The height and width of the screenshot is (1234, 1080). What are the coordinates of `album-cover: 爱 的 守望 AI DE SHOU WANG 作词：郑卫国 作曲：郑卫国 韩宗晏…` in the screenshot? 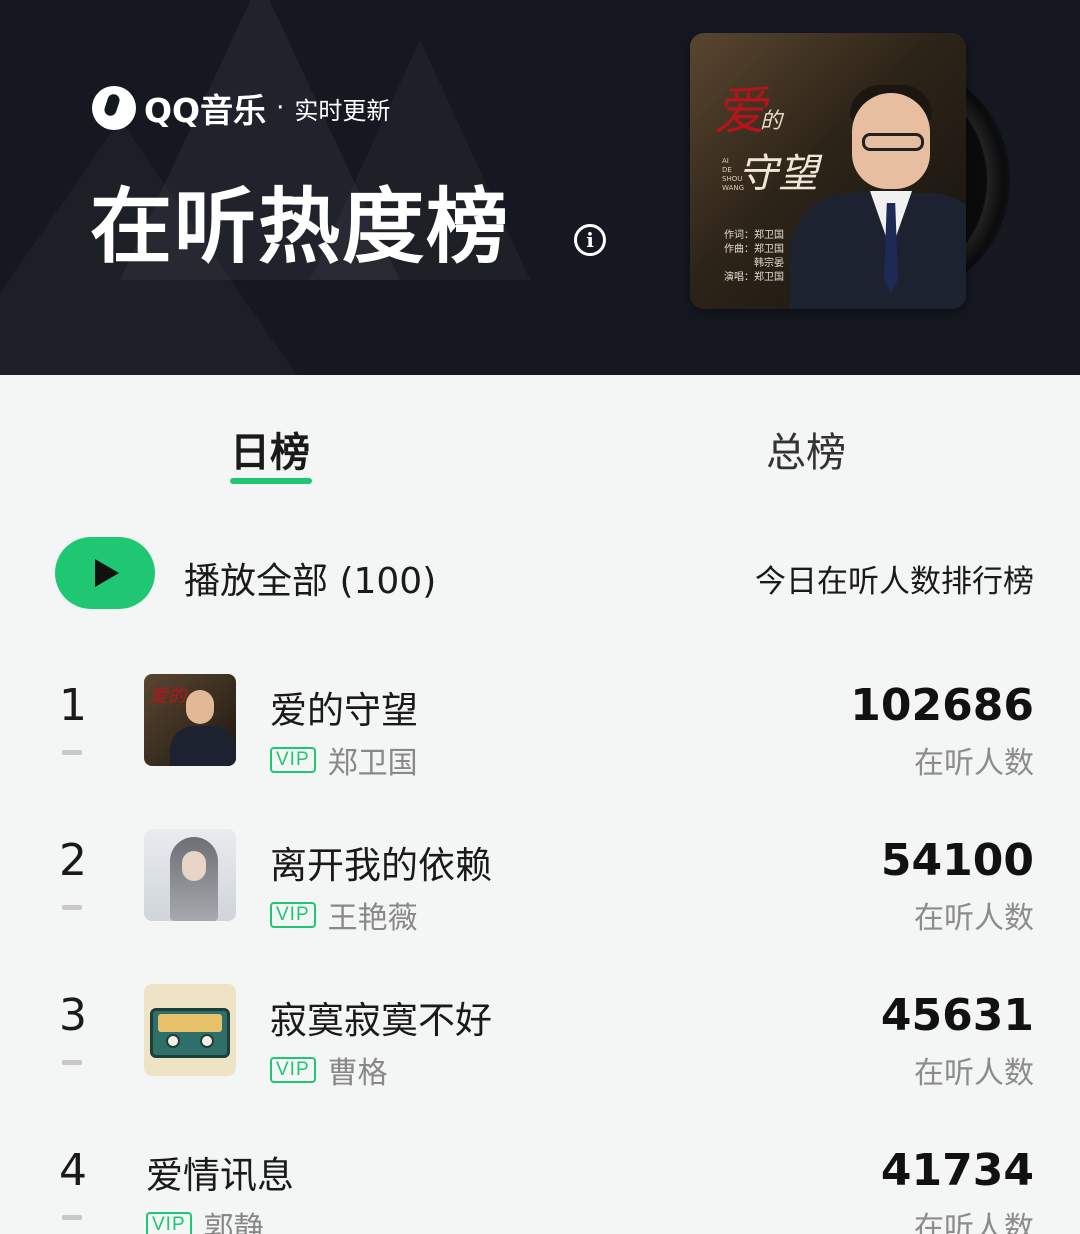 It's located at (828, 171).